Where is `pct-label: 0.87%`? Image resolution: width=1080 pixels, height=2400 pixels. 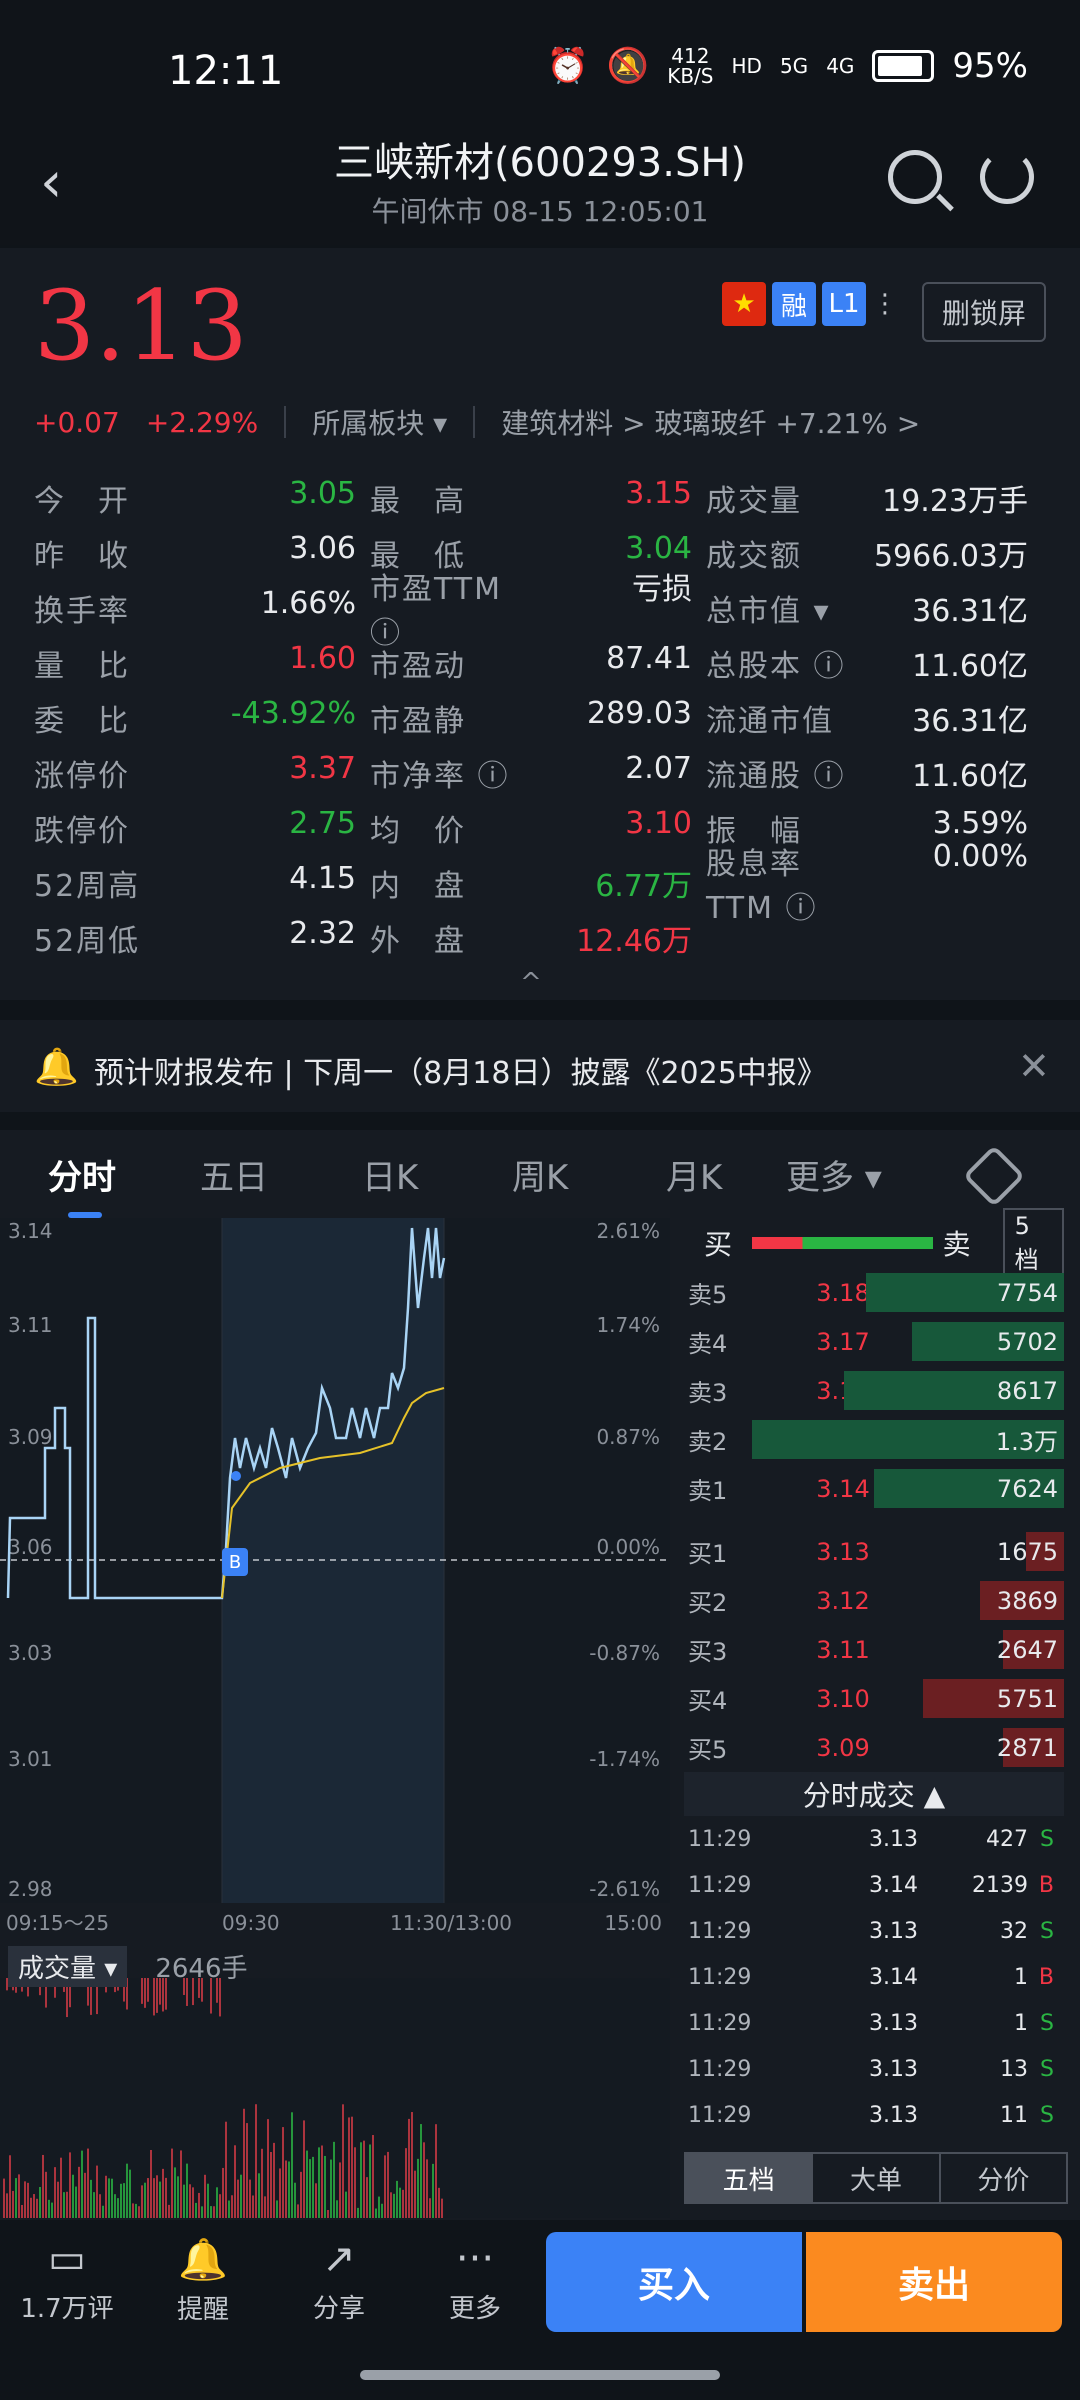 pct-label: 0.87% is located at coordinates (628, 1437).